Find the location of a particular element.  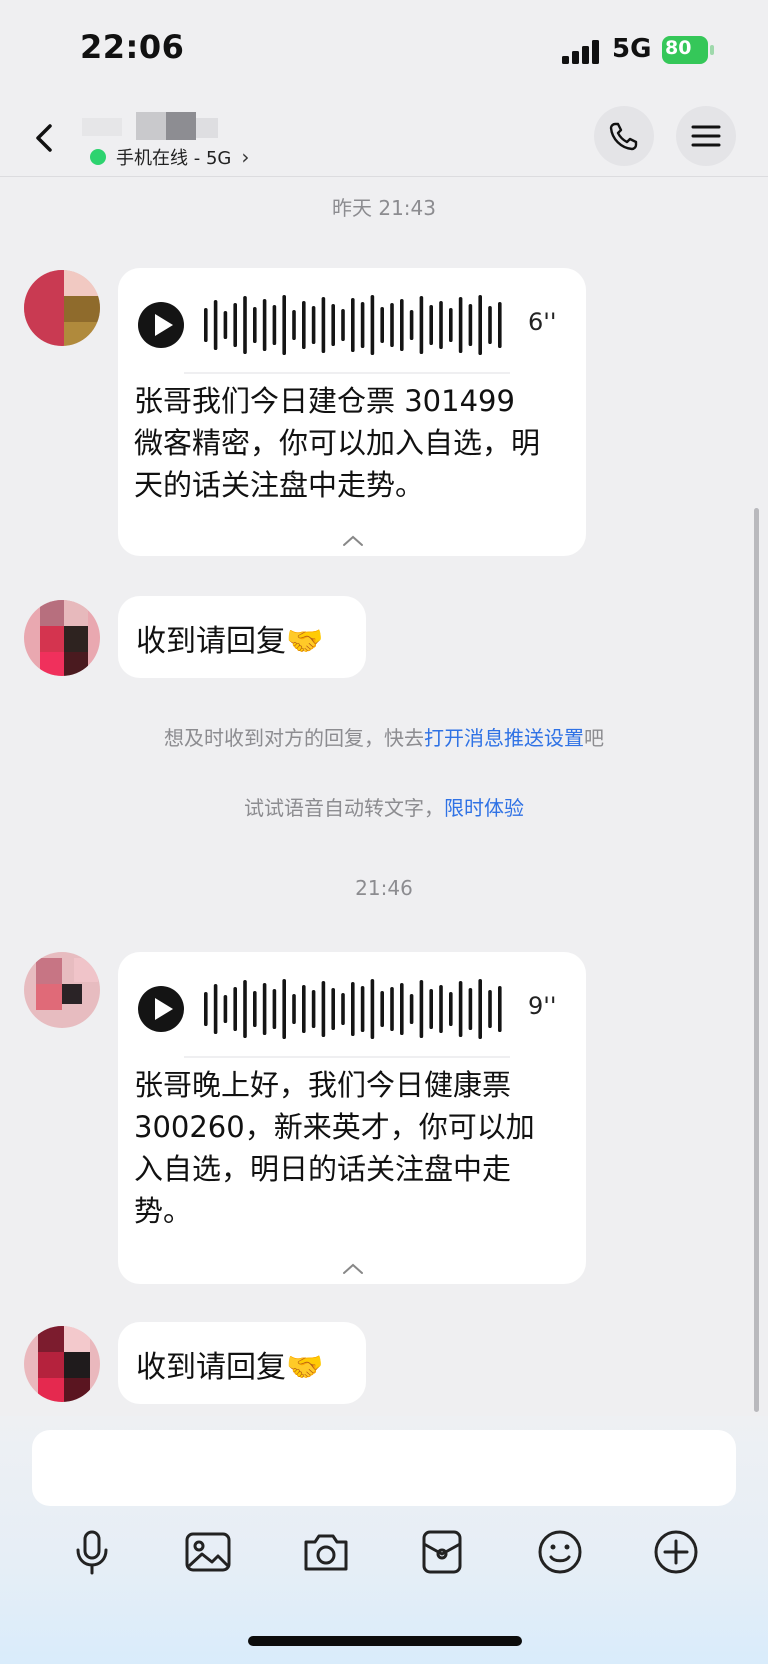

emoji-icon is located at coordinates (560, 1552).